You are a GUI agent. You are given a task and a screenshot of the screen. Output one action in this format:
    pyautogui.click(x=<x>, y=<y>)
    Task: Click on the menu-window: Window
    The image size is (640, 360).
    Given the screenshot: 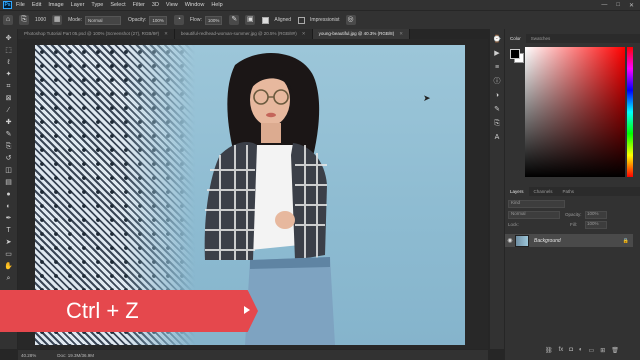 What is the action you would take?
    pyautogui.click(x=195, y=5)
    